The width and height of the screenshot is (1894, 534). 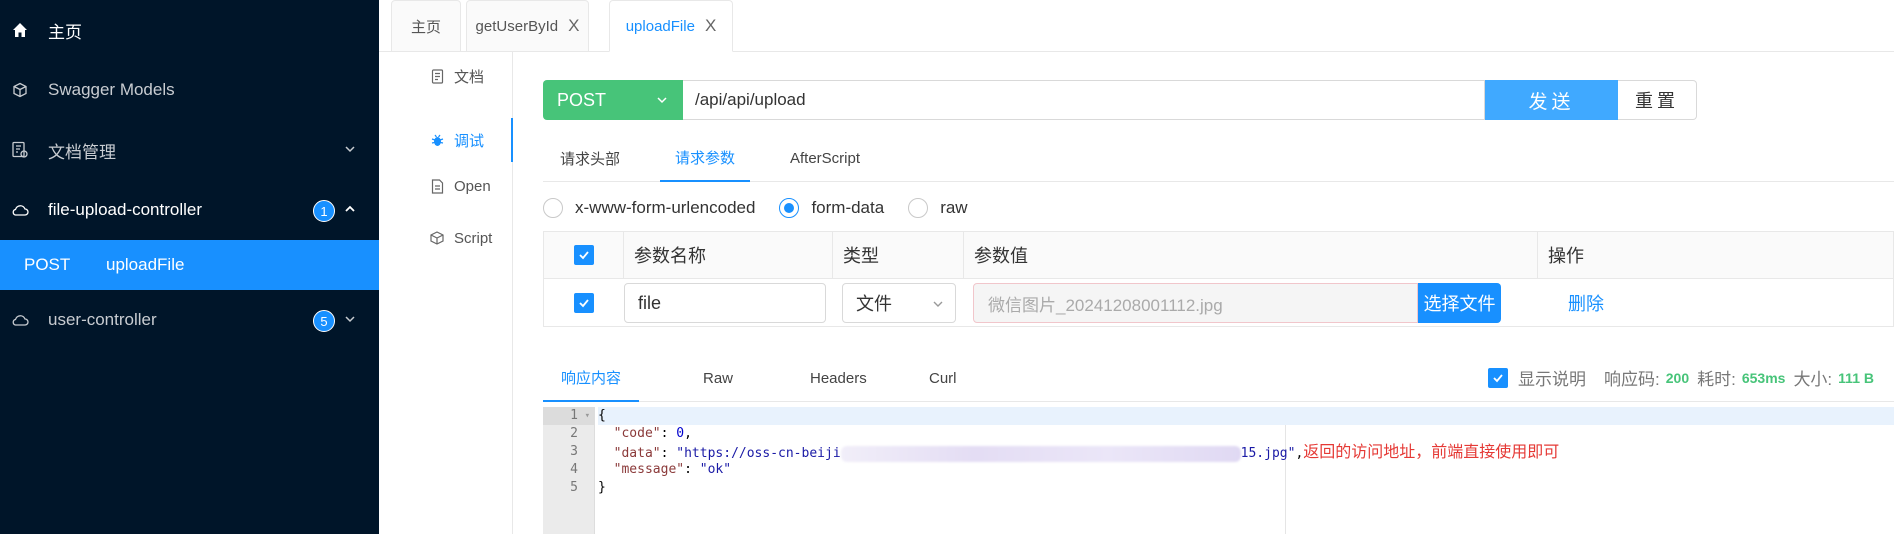 I want to click on sidebar-item-docs: 文档管理, so click(x=189, y=150).